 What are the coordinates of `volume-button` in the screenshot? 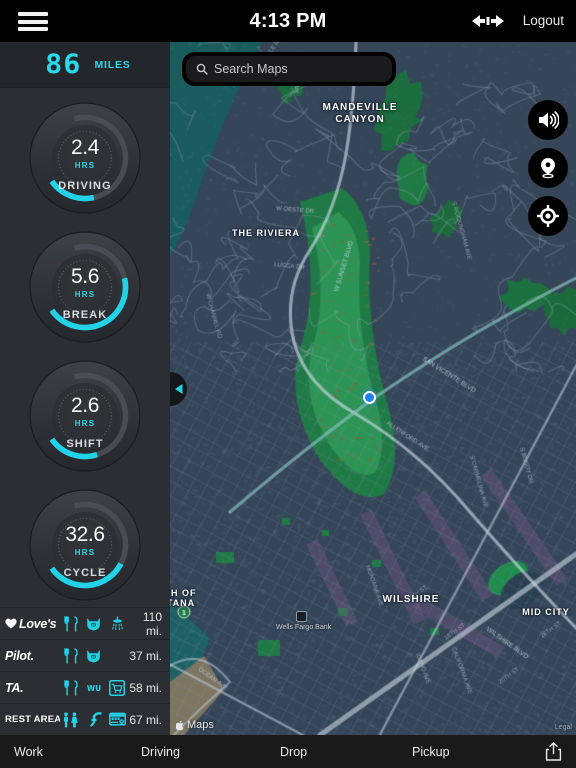 It's located at (548, 120).